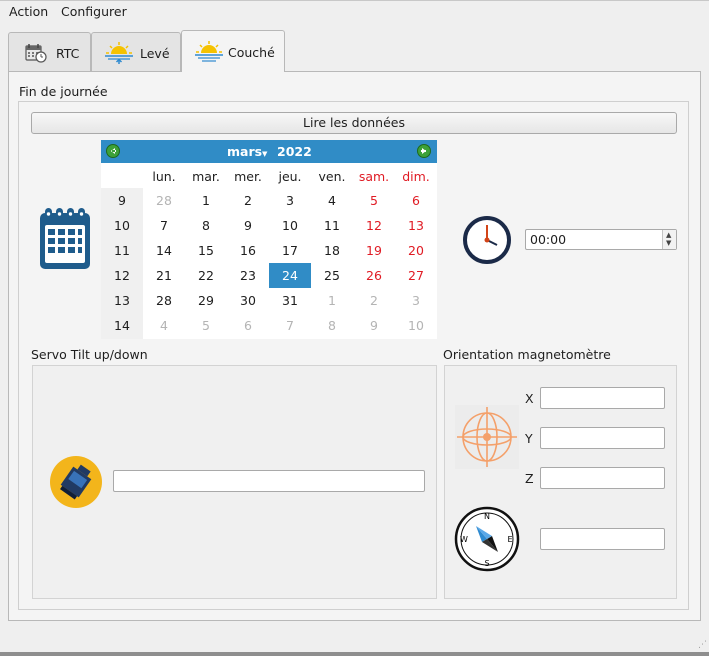  I want to click on compass-n: N, so click(487, 516).